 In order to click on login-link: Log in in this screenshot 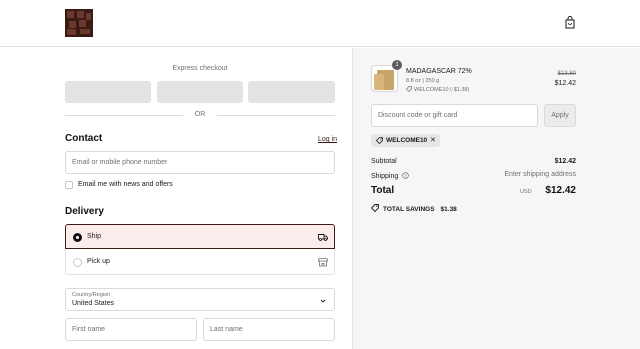, I will do `click(327, 139)`.